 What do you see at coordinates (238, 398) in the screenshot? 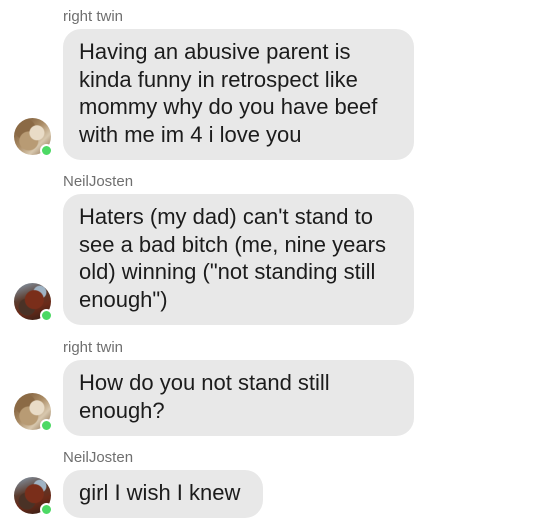
I see `message-bubble: How do you not stand still enough?` at bounding box center [238, 398].